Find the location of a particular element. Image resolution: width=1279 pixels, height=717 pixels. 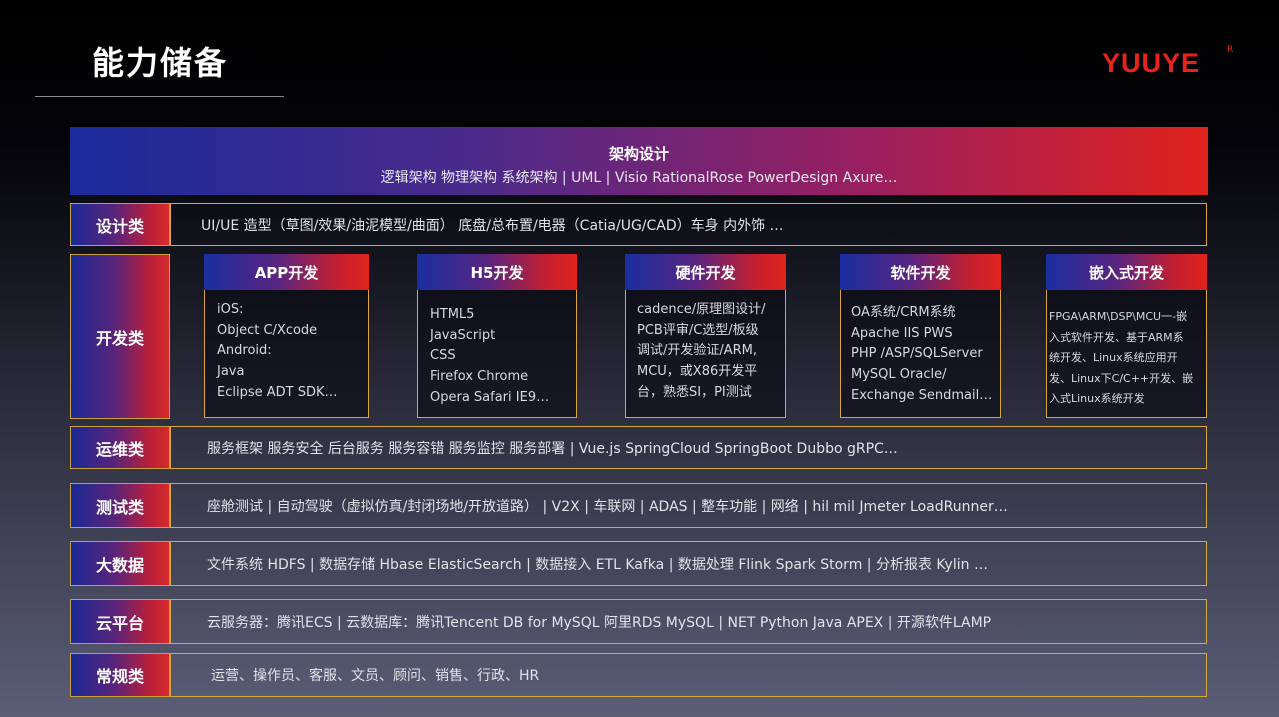

architecture-title: 架构设计 is located at coordinates (638, 154).